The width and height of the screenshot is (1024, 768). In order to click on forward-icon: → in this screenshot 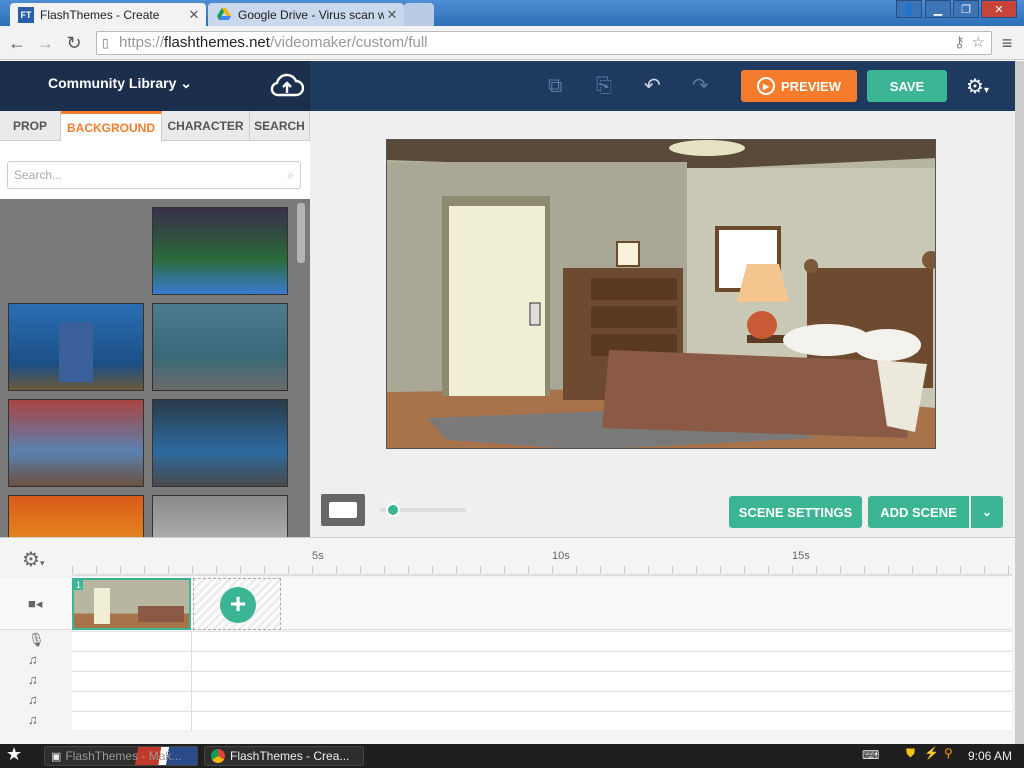, I will do `click(45, 43)`.